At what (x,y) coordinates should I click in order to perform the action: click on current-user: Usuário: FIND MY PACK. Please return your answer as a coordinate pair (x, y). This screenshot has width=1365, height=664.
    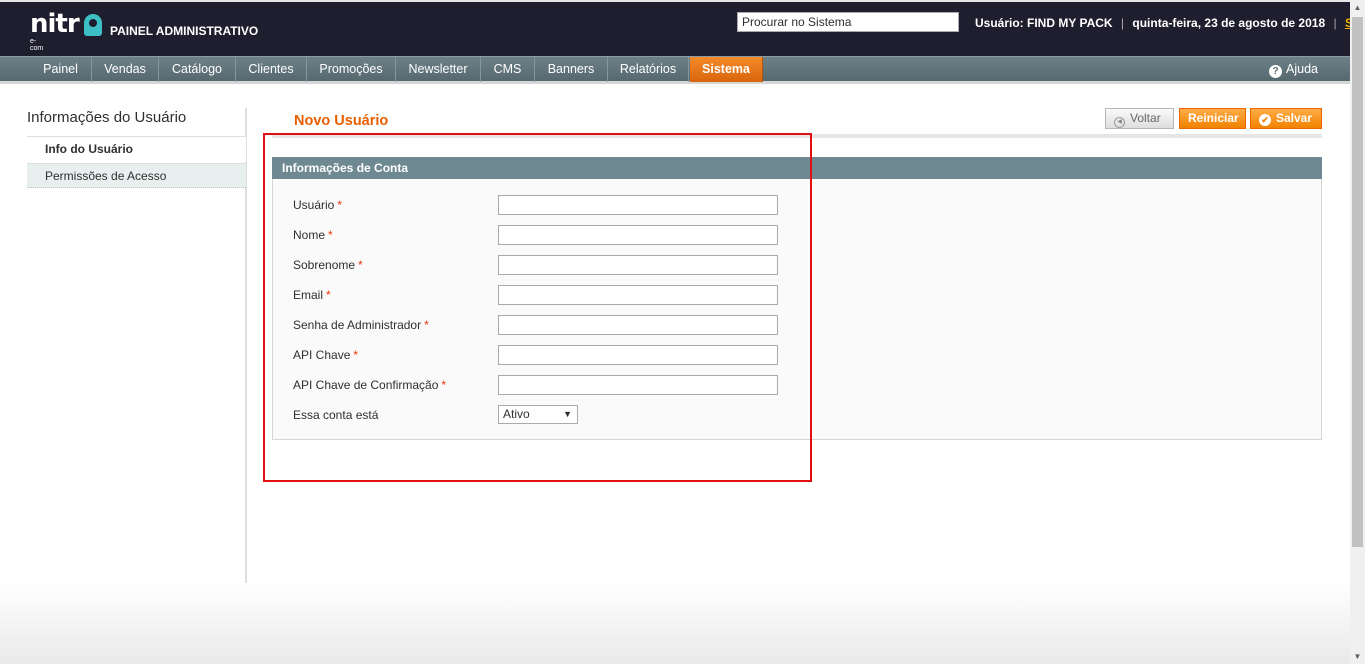
    Looking at the image, I should click on (1044, 23).